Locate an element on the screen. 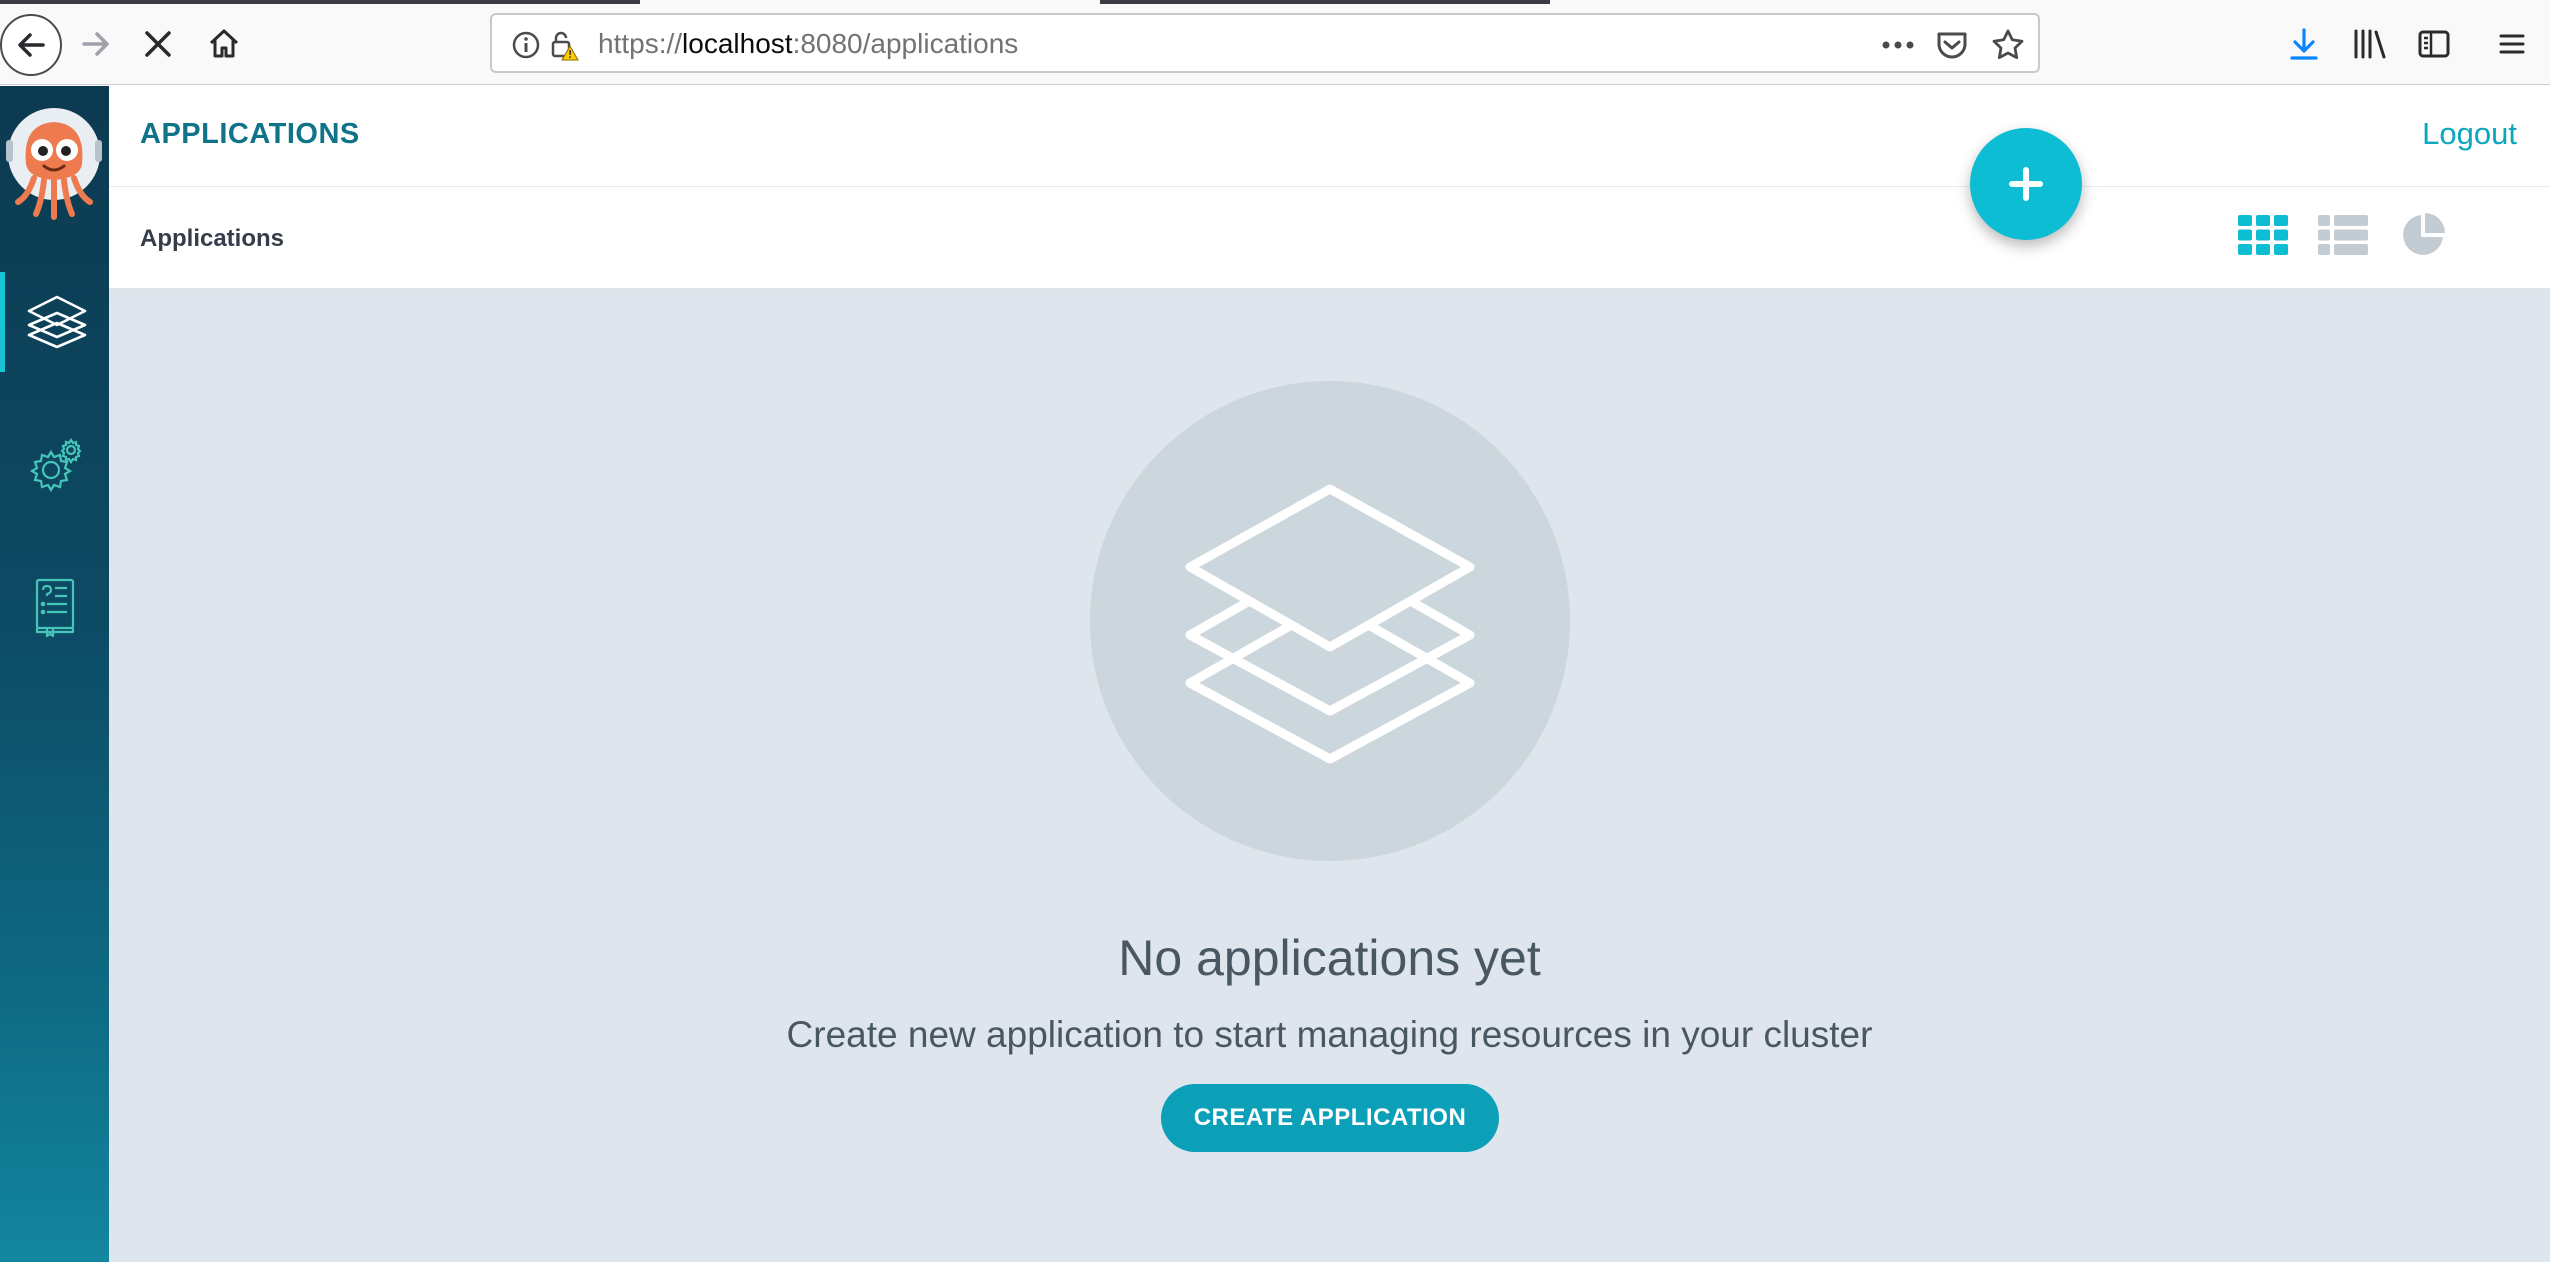 The image size is (2550, 1262). arrow-right-icon is located at coordinates (95, 44).